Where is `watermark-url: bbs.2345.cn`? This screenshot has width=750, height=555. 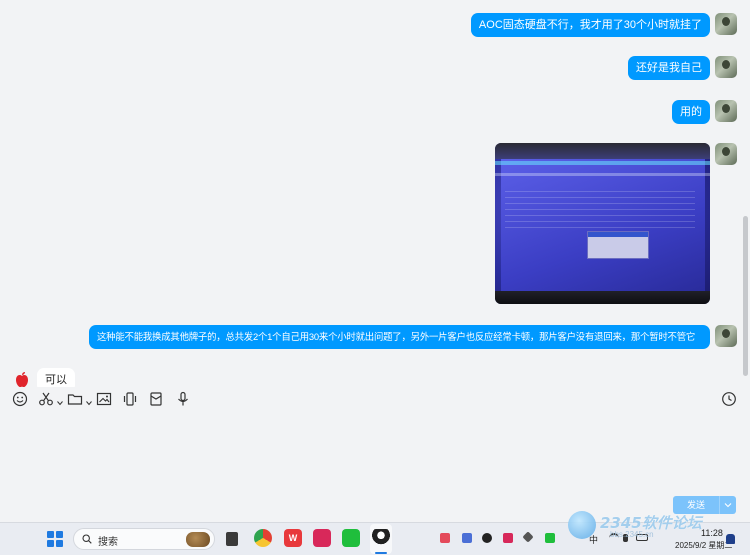
watermark-url: bbs.2345.cn is located at coordinates (632, 534).